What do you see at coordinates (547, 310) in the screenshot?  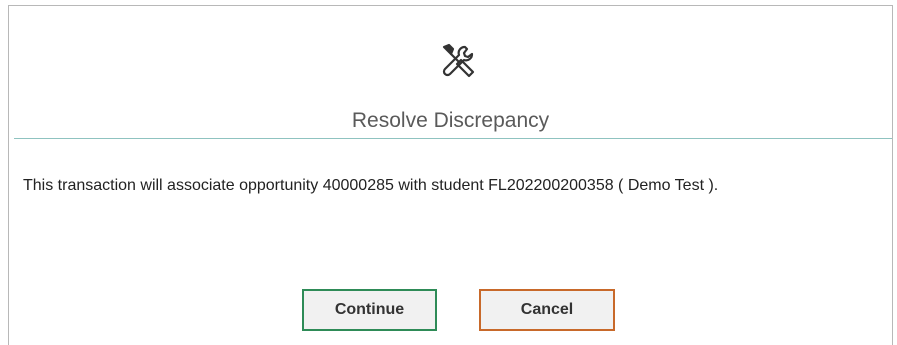 I see `cancel-button: Cancel` at bounding box center [547, 310].